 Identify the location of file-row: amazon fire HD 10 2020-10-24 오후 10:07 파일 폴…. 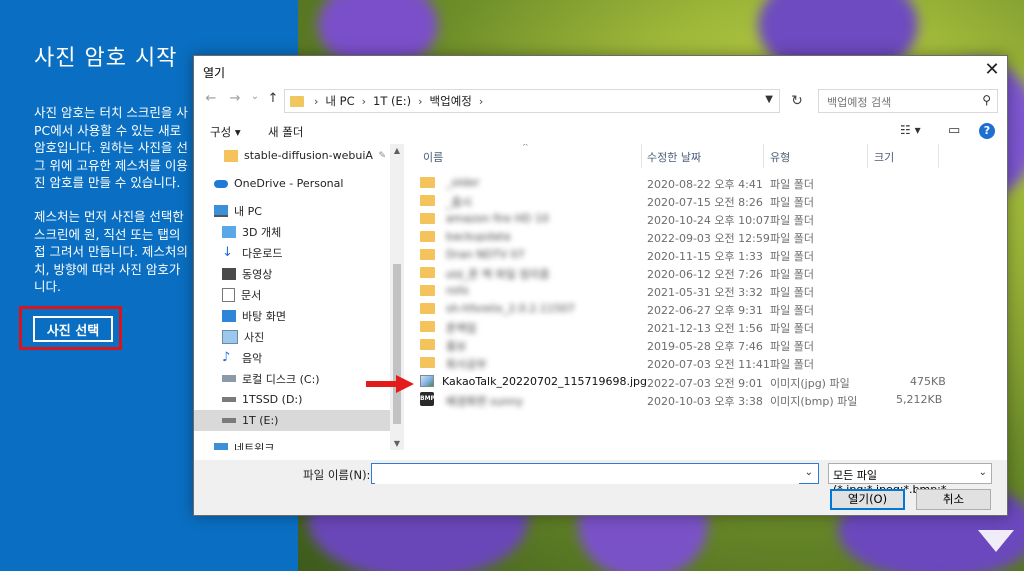
(700, 219).